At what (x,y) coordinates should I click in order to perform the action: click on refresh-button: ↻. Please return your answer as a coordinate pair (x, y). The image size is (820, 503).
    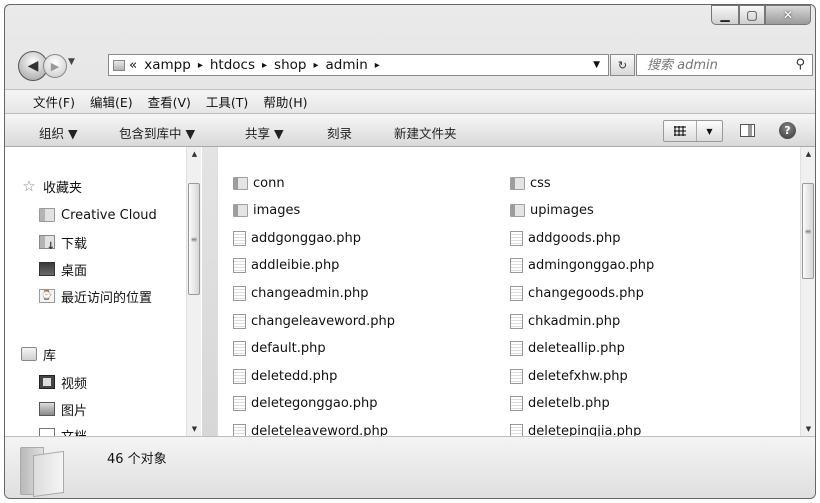
    Looking at the image, I should click on (622, 65).